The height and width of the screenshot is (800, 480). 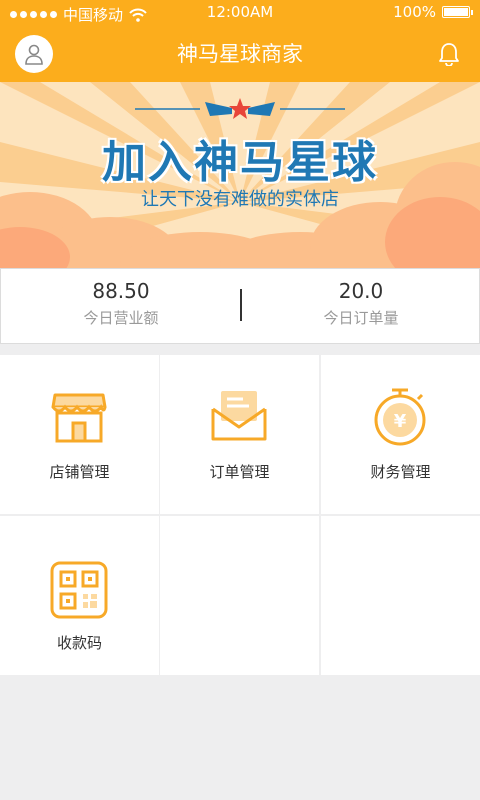 I want to click on stats-panel: 88.50 今日营业额 20.0 今日订单量, so click(x=240, y=306).